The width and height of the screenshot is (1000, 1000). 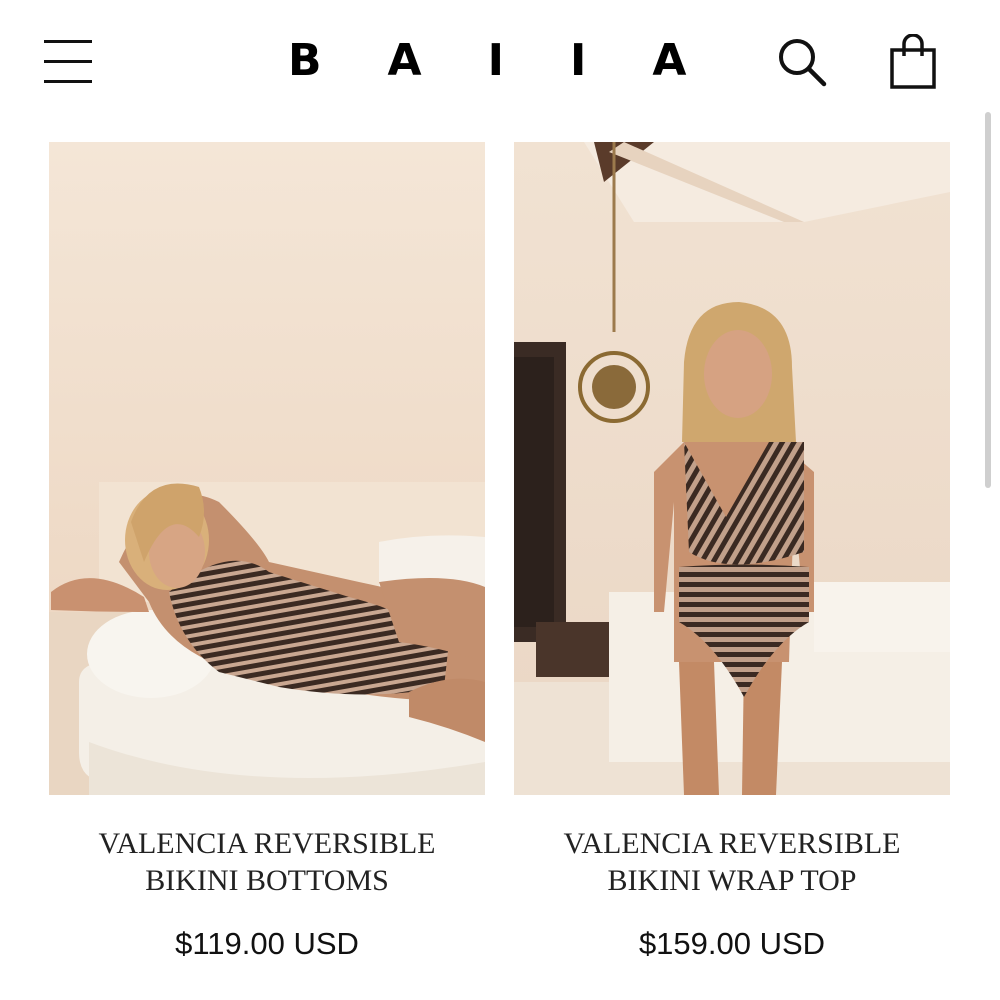 What do you see at coordinates (732, 943) in the screenshot?
I see `product-price: $159.00 USD` at bounding box center [732, 943].